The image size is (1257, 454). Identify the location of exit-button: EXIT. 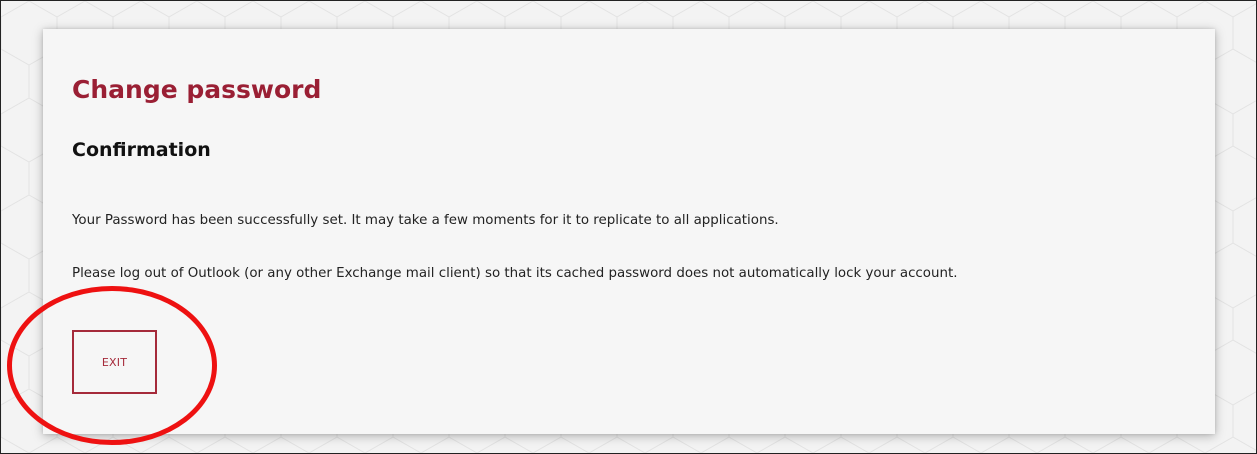
(114, 362).